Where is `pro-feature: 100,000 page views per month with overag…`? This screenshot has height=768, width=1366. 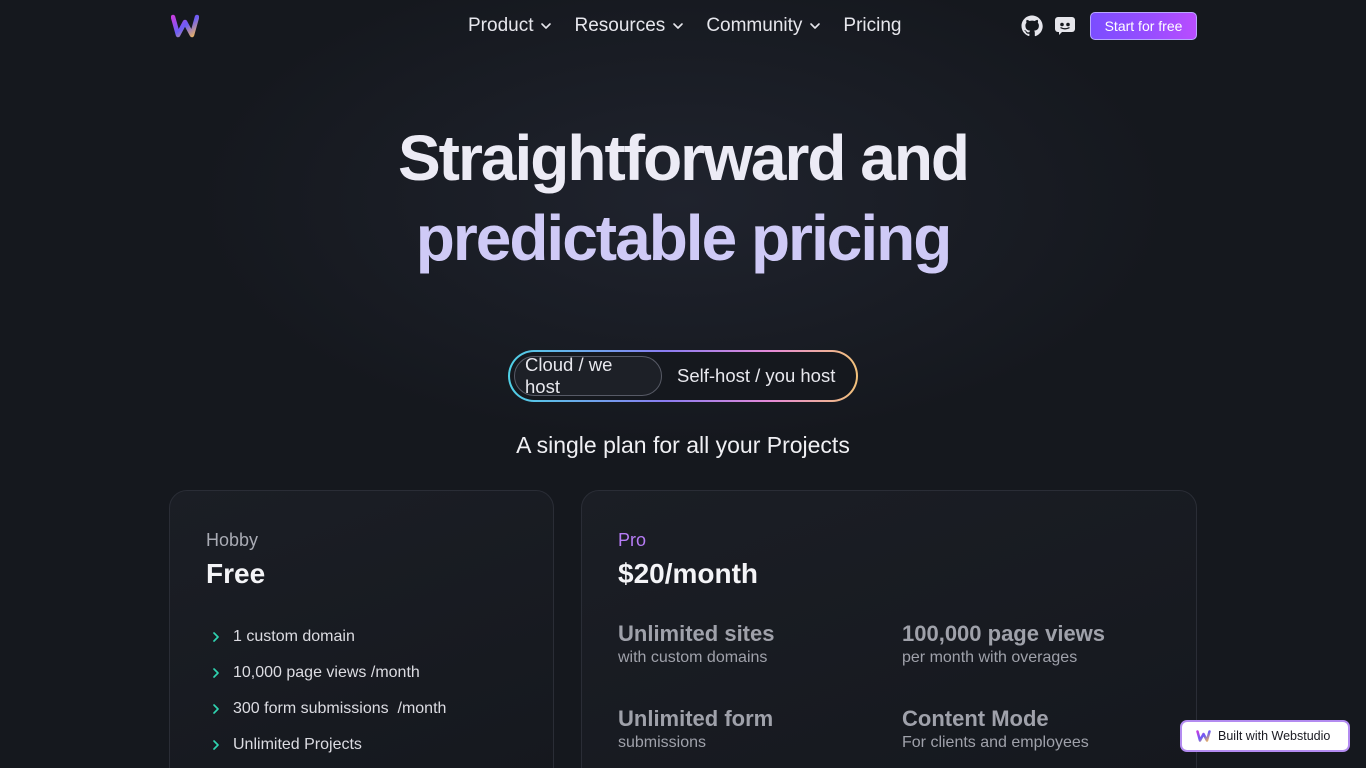
pro-feature: 100,000 page views per month with overag… is located at coordinates (1003, 644).